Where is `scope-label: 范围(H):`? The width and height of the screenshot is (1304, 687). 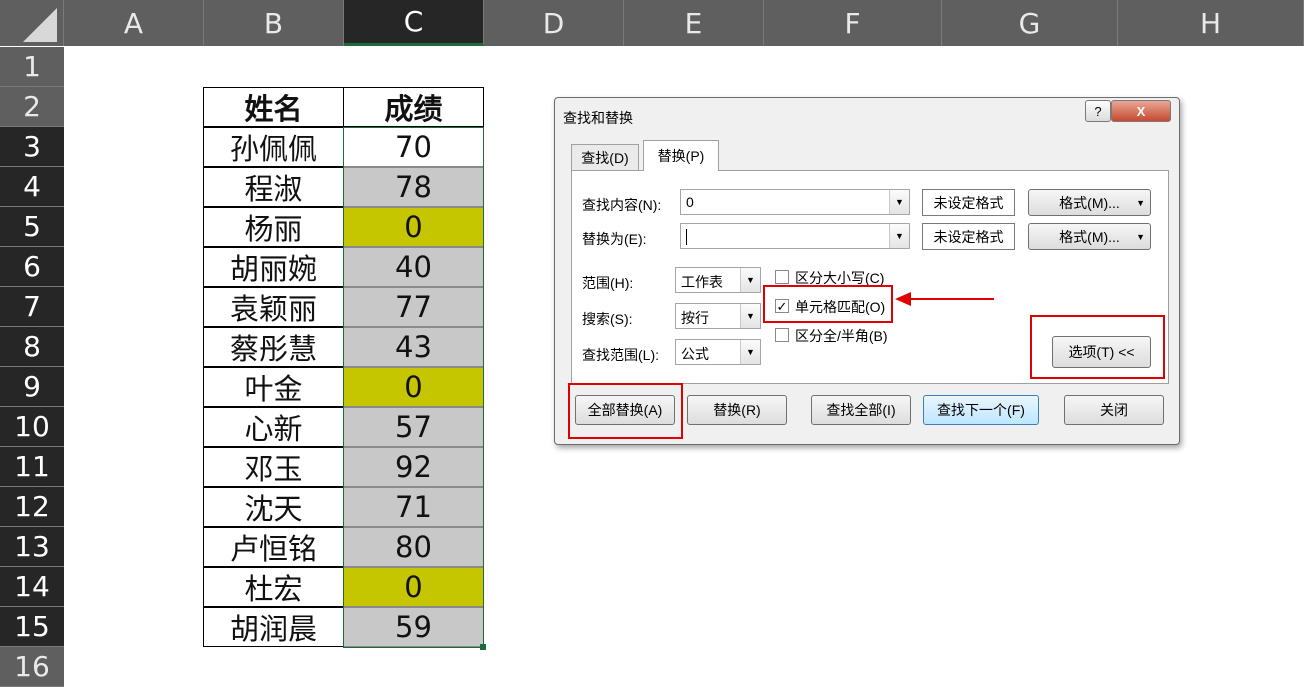 scope-label: 范围(H): is located at coordinates (608, 283).